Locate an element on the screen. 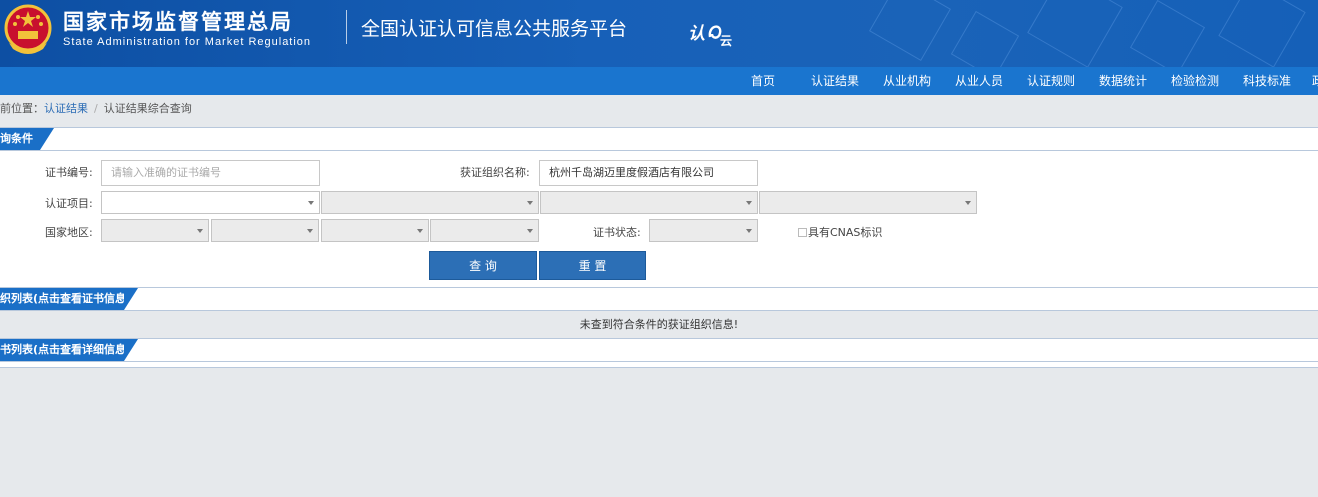 The width and height of the screenshot is (1318, 497). reset-button: 重 置 is located at coordinates (592, 265).